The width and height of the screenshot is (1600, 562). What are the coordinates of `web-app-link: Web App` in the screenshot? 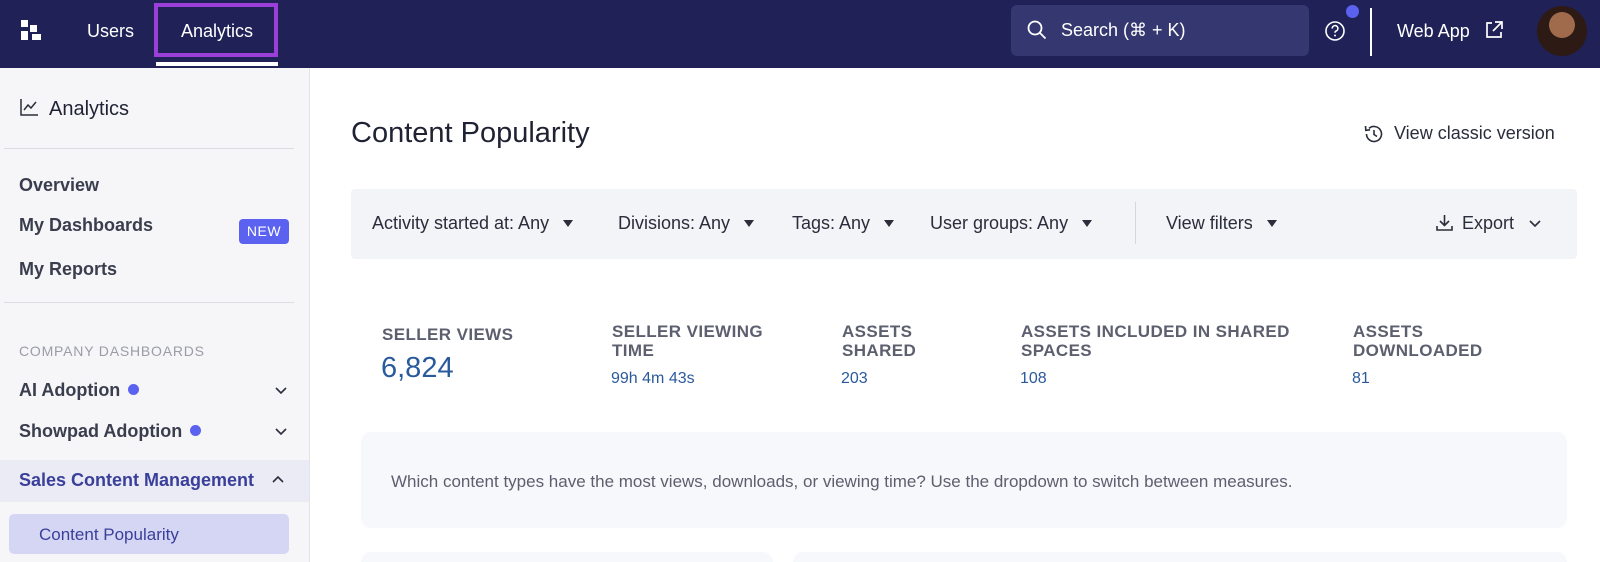 It's located at (1433, 31).